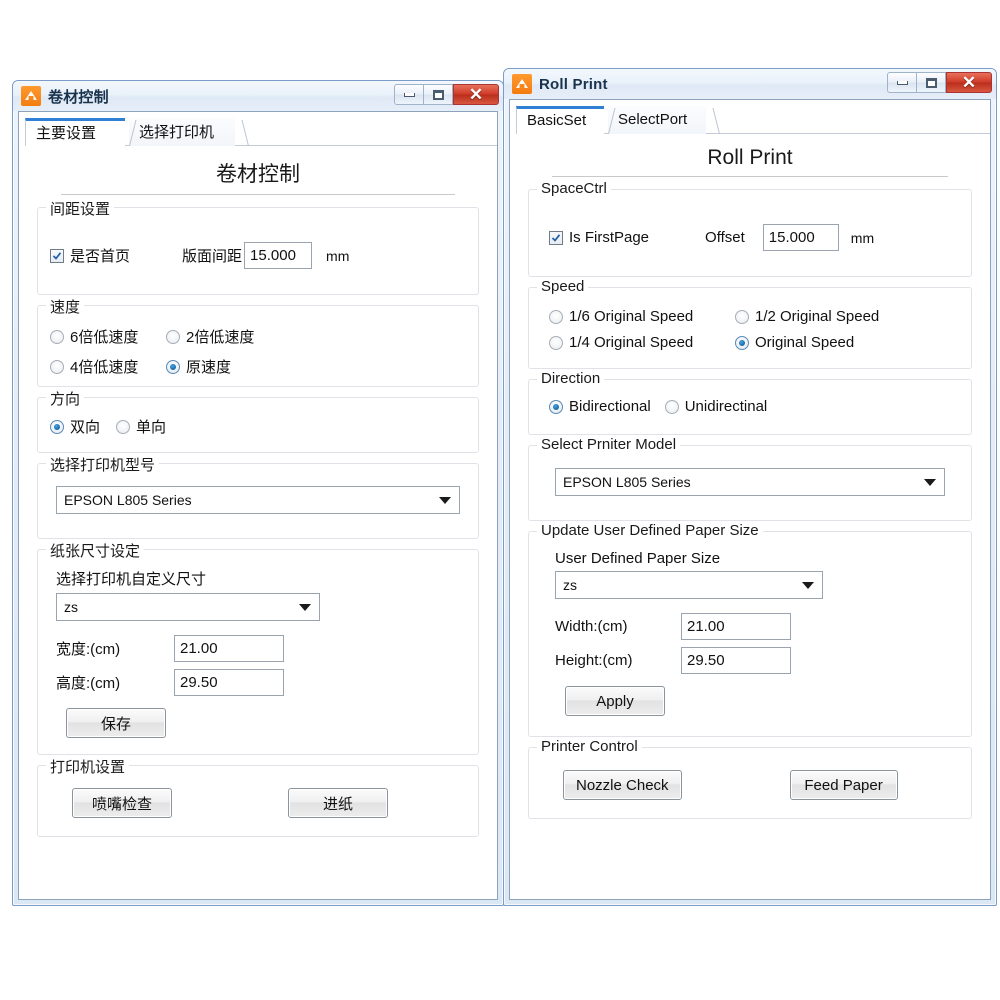 The width and height of the screenshot is (1000, 1000). What do you see at coordinates (609, 237) in the screenshot?
I see `is-firstpage-label: Is FirstPage` at bounding box center [609, 237].